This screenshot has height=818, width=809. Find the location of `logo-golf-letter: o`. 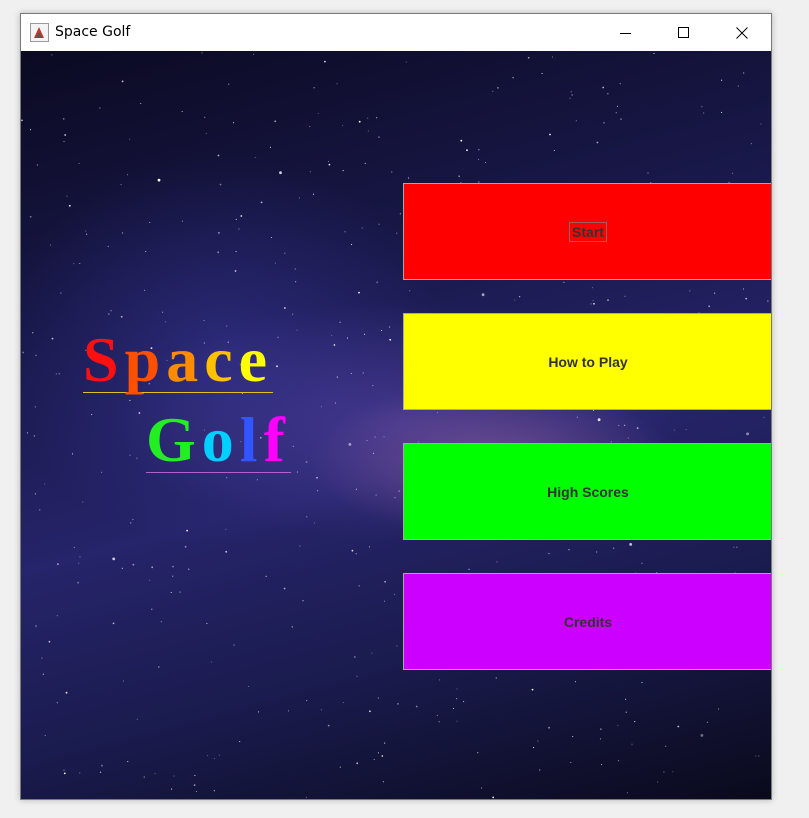

logo-golf-letter: o is located at coordinates (220, 439).